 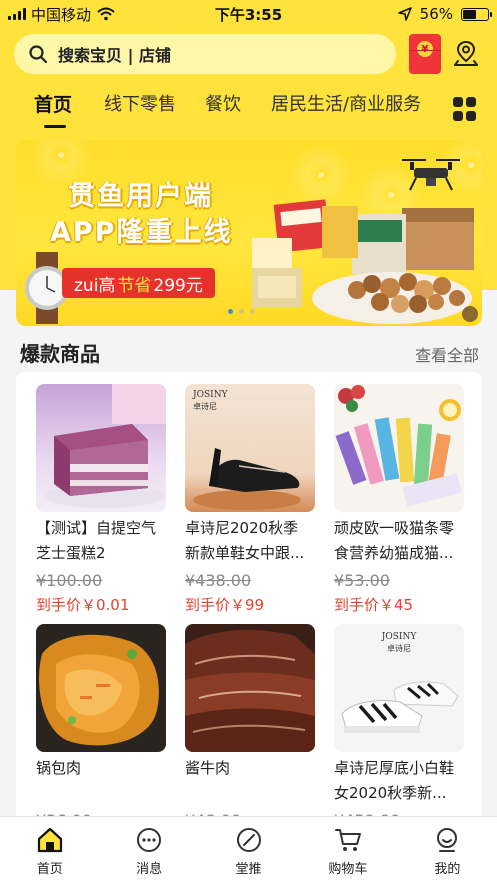 I want to click on product-card: 酱牛肉 ¥48.00, so click(x=253, y=728).